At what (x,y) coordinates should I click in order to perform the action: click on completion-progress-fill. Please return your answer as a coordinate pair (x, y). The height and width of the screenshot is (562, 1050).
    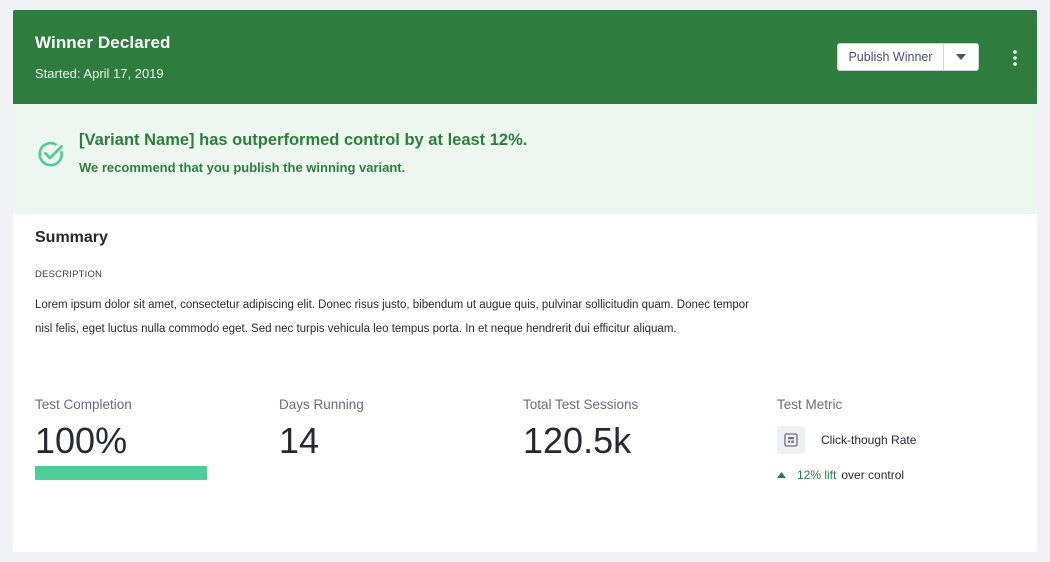
    Looking at the image, I should click on (121, 473).